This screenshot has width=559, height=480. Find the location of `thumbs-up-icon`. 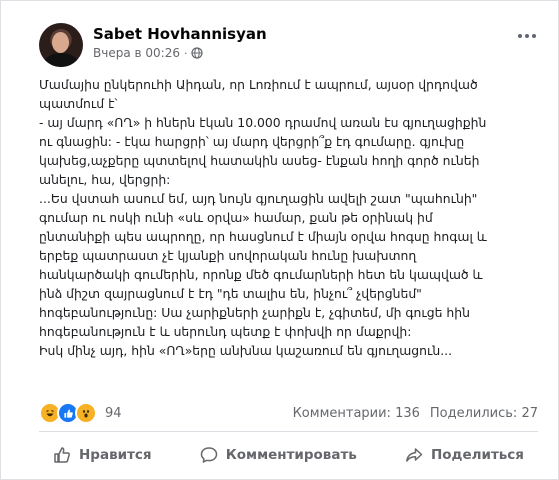

thumbs-up-icon is located at coordinates (62, 455).